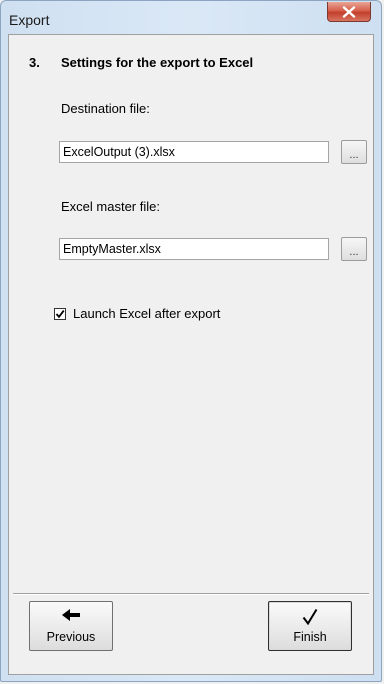  What do you see at coordinates (105, 108) in the screenshot?
I see `destination-file-label: Destination file:` at bounding box center [105, 108].